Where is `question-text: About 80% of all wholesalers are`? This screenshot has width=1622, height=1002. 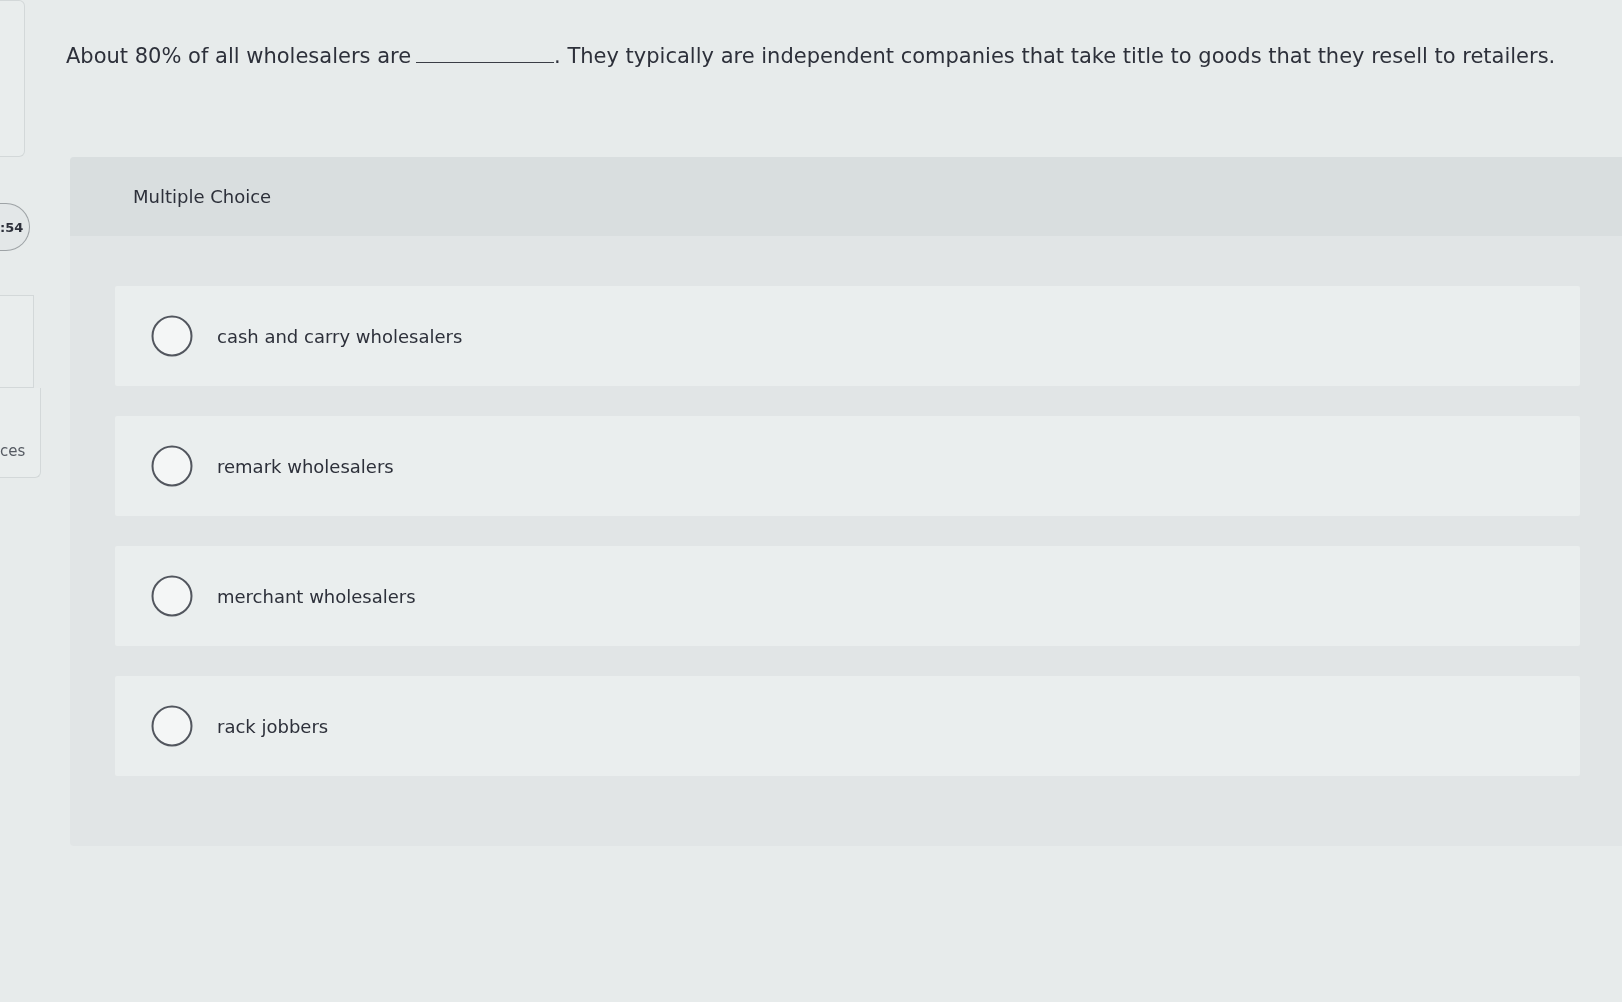 question-text: About 80% of all wholesalers are is located at coordinates (239, 56).